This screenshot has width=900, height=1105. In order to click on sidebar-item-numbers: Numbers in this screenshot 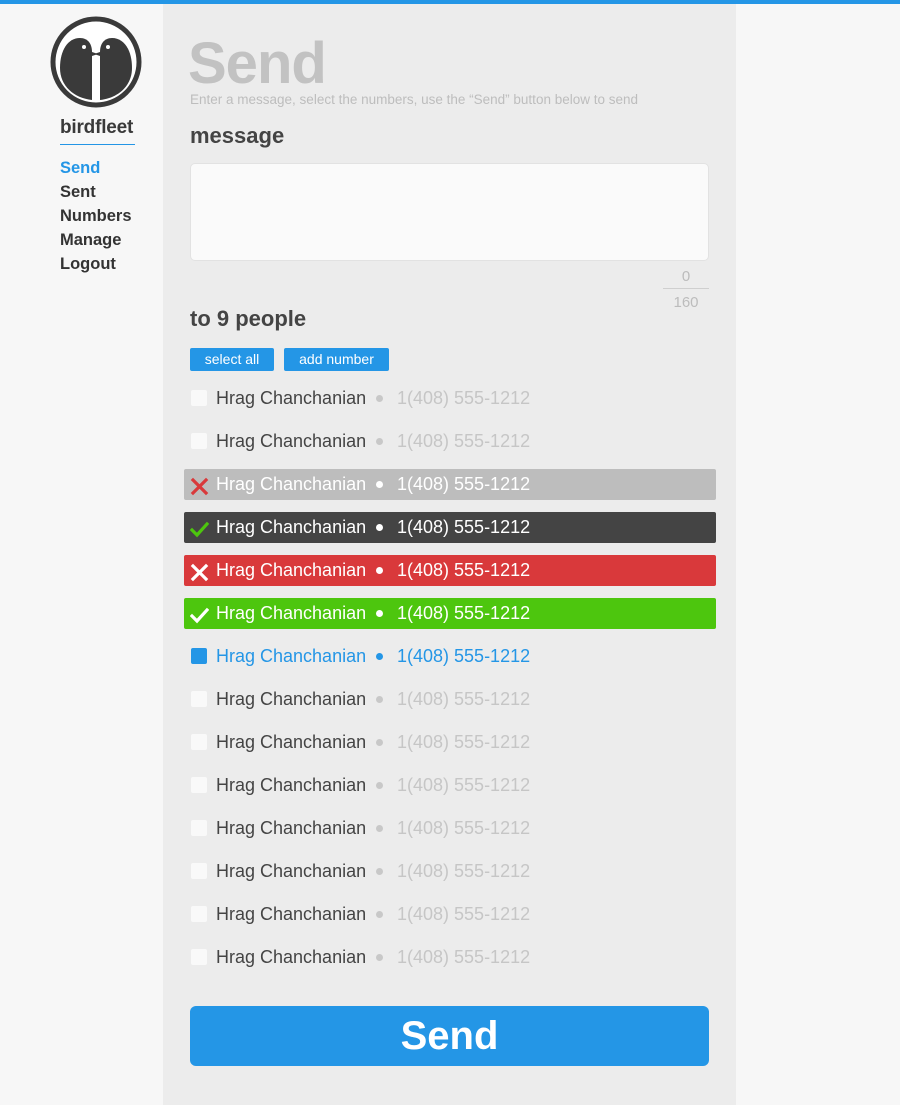, I will do `click(96, 216)`.